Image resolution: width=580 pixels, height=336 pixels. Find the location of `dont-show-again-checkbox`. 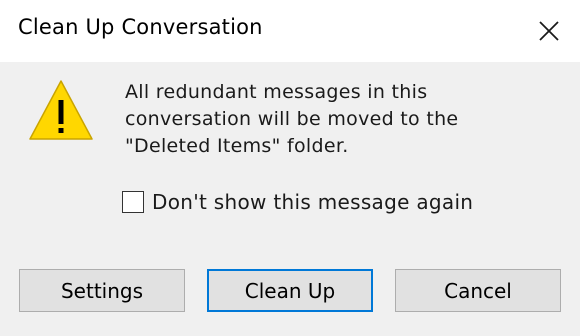

dont-show-again-checkbox is located at coordinates (133, 202).